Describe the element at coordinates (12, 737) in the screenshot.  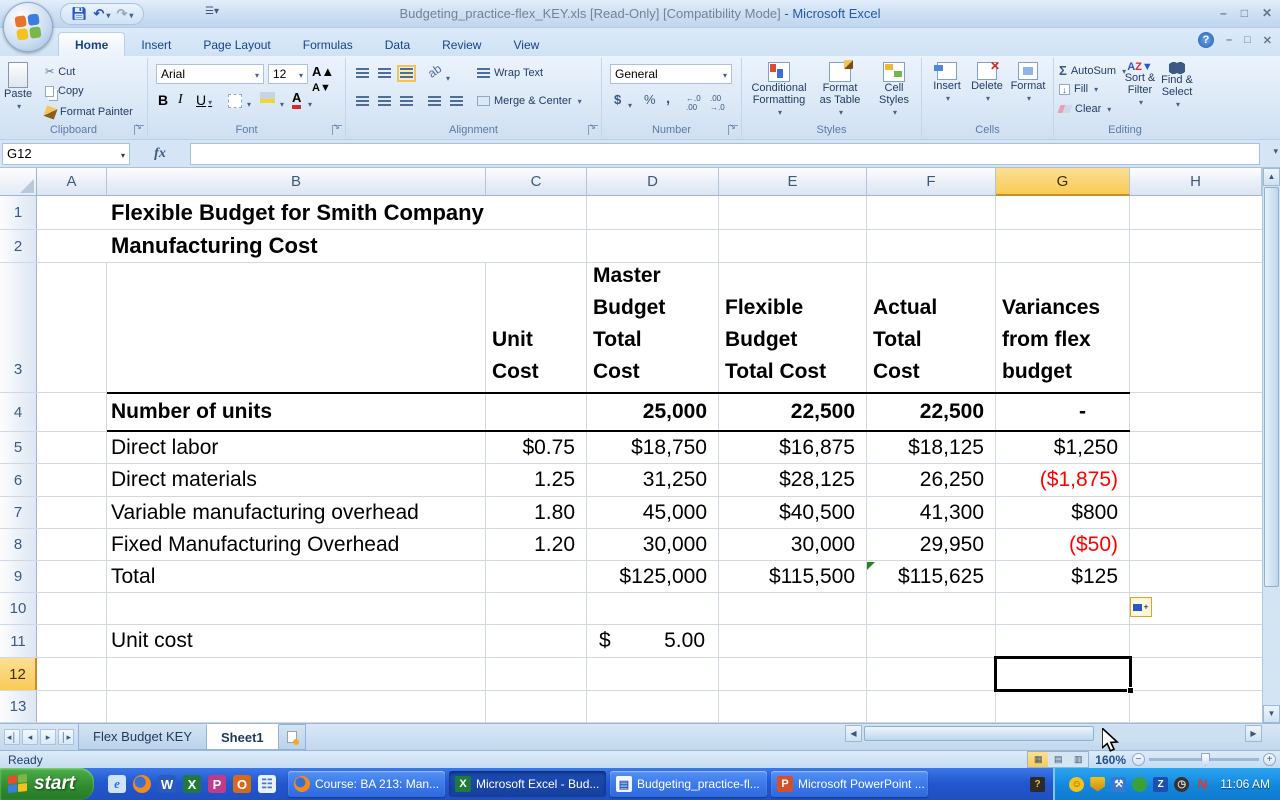
I see `first-sheet-button: ◂│` at that location.